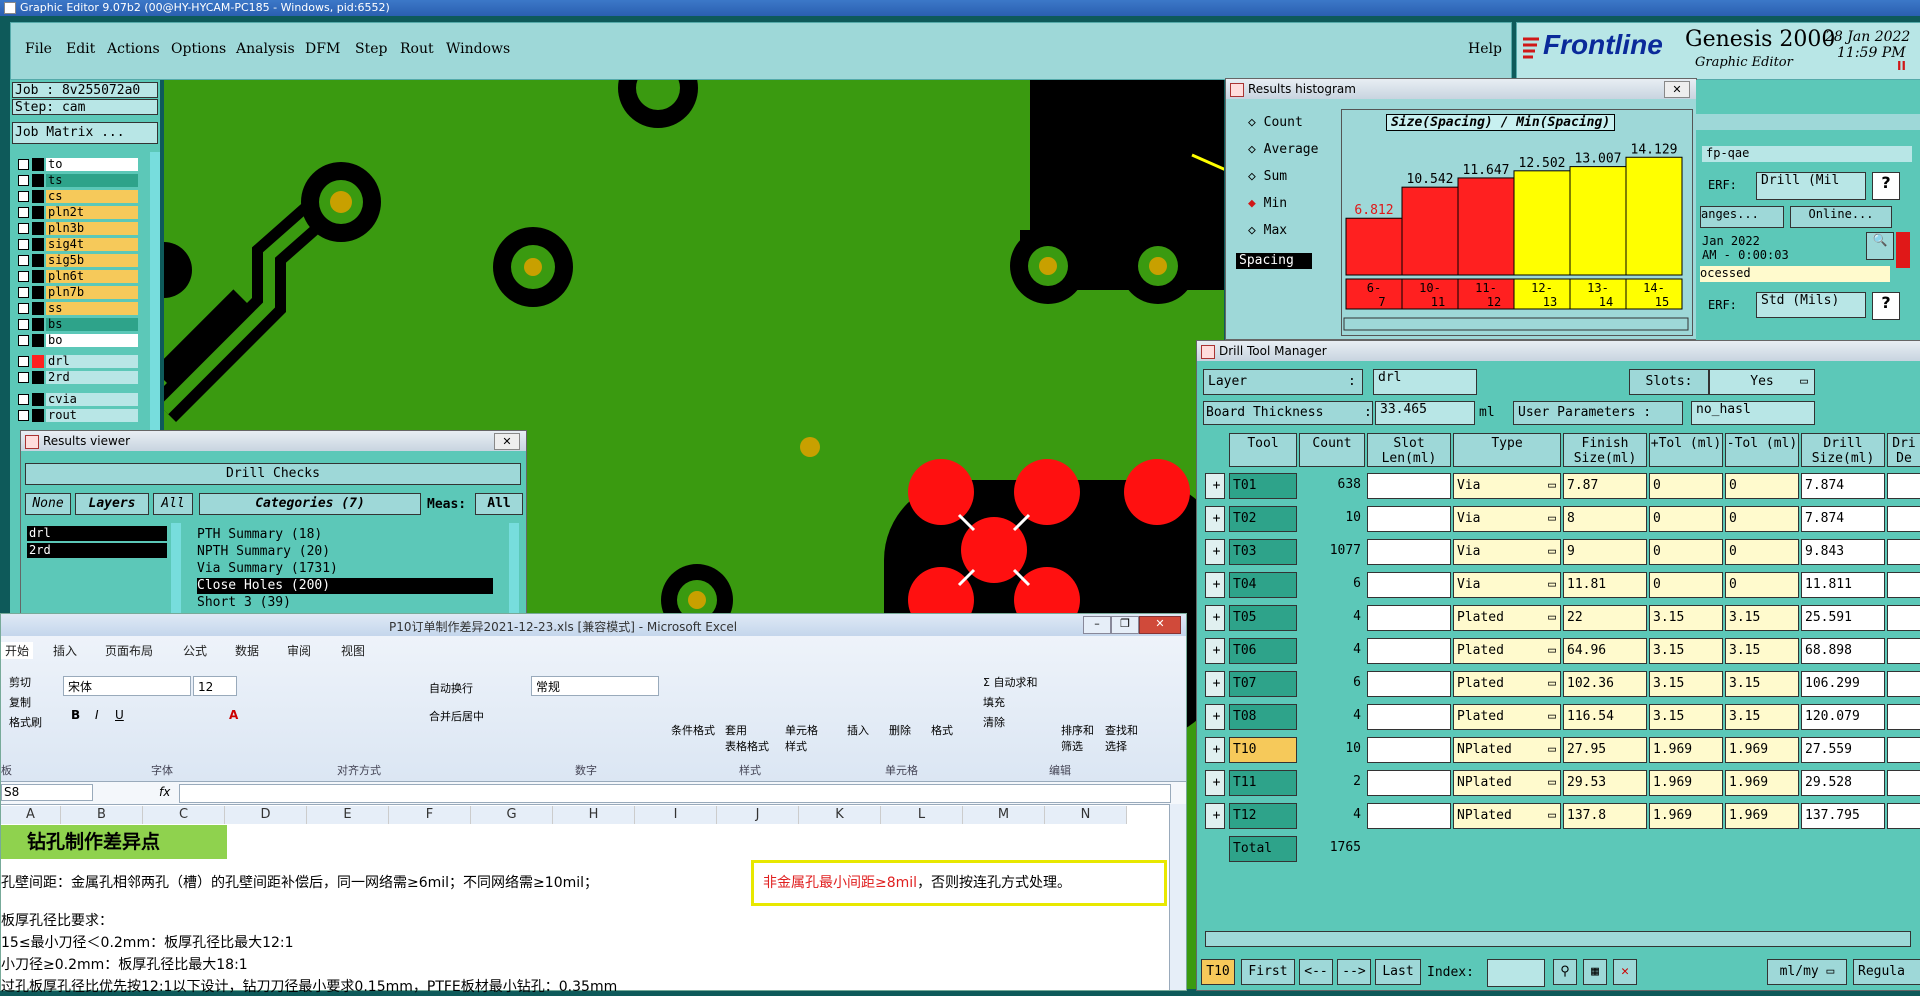  What do you see at coordinates (693, 730) in the screenshot?
I see `conditional-format-button: 条件格式` at bounding box center [693, 730].